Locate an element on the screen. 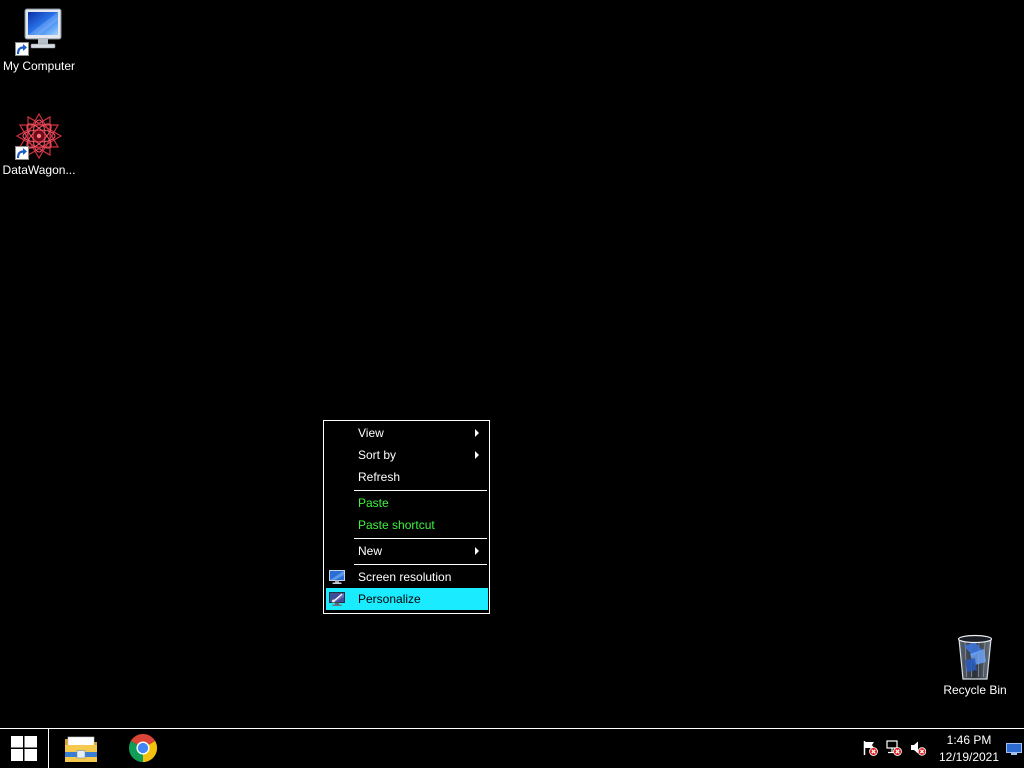 Image resolution: width=1024 pixels, height=768 pixels. windows-logo-icon is located at coordinates (24, 748).